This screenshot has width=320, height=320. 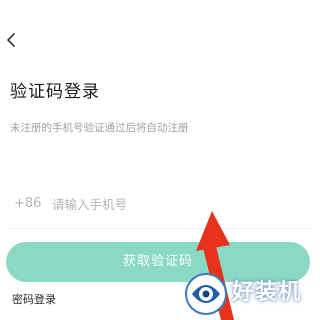 What do you see at coordinates (267, 292) in the screenshot?
I see `watermark-text: 好装机` at bounding box center [267, 292].